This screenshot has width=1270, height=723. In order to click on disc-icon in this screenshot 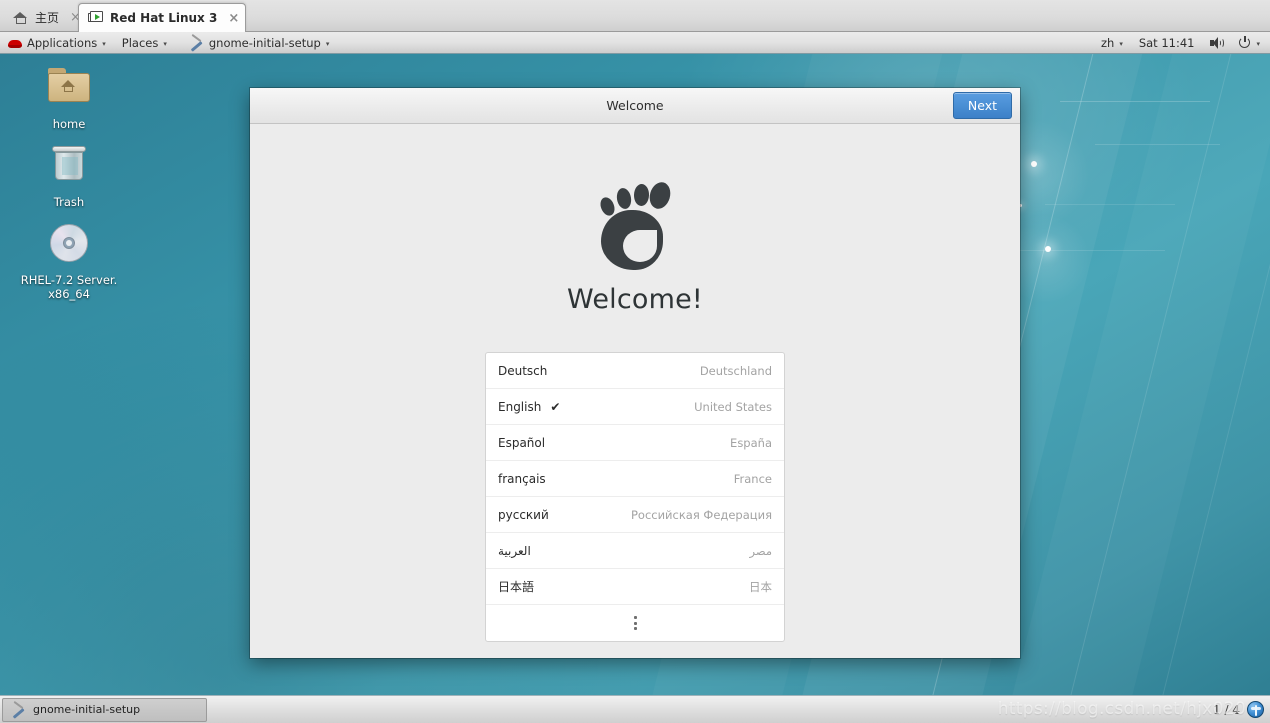, I will do `click(69, 245)`.